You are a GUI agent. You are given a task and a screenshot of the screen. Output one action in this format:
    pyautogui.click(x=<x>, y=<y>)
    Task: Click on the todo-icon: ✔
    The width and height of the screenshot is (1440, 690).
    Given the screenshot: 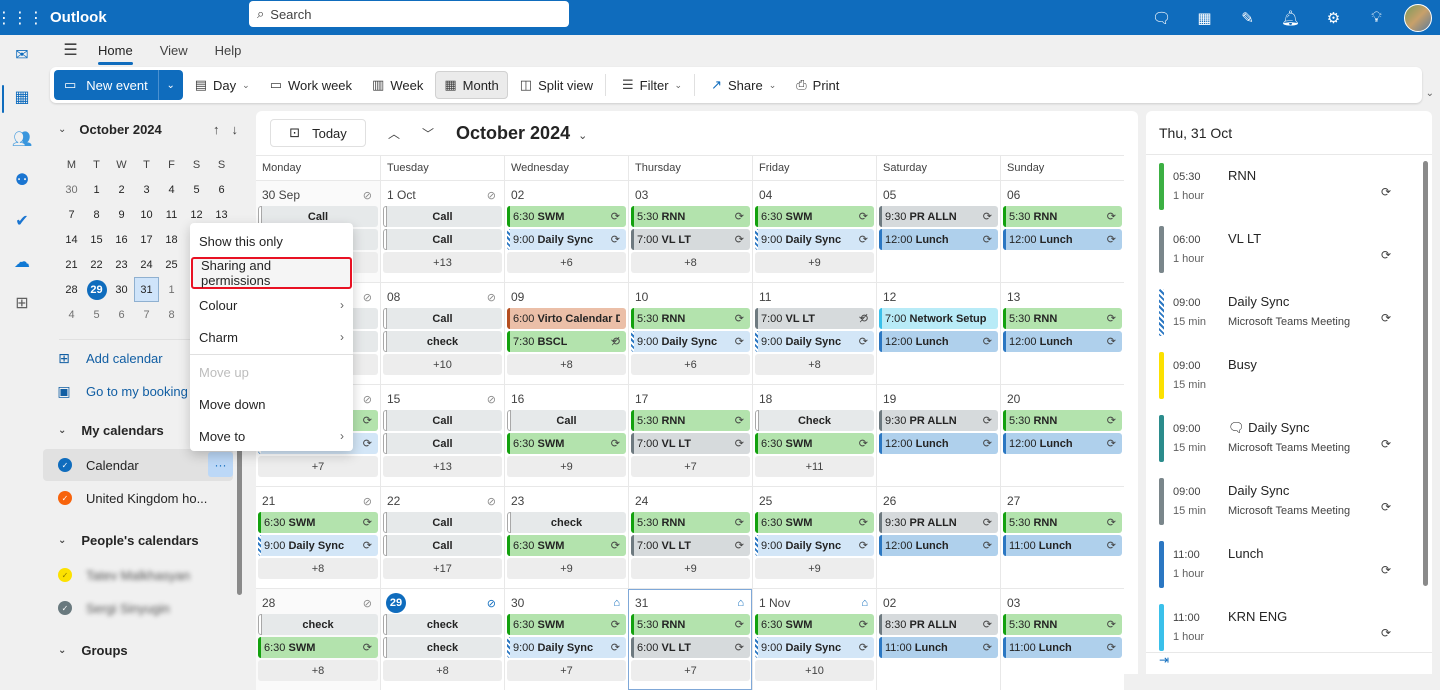 What is the action you would take?
    pyautogui.click(x=22, y=221)
    